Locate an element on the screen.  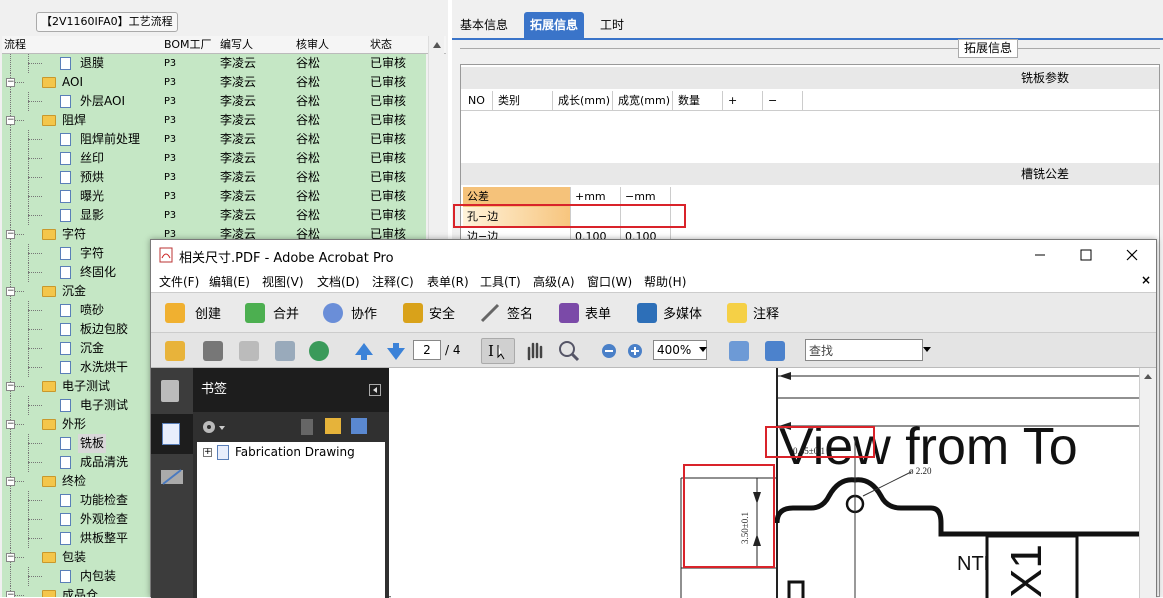
milling-params-title: 铣板参数 is located at coordinates (810, 78).